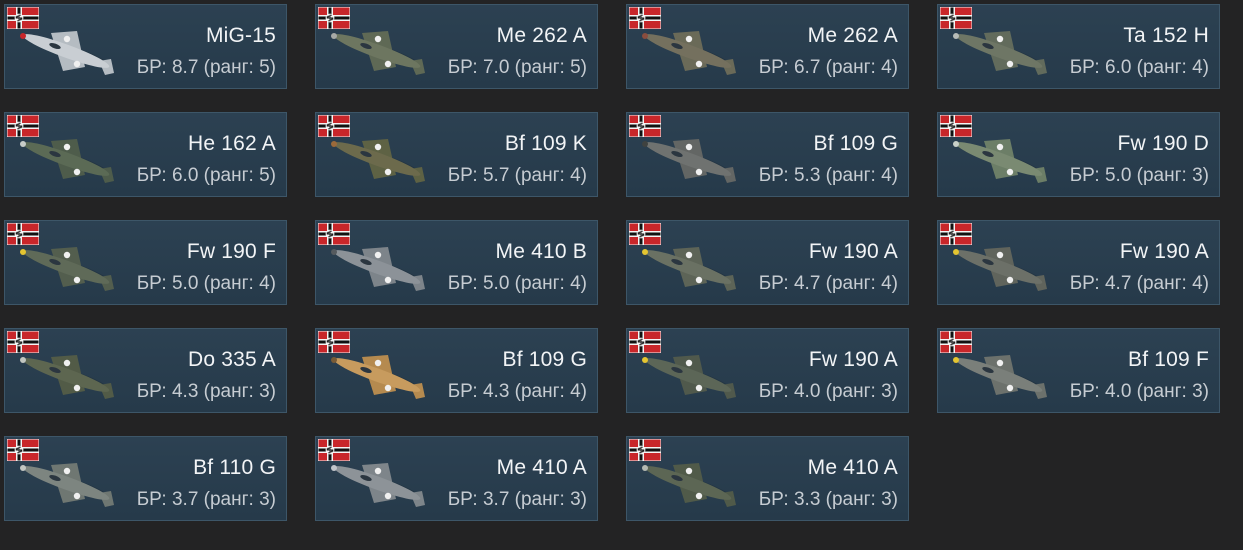 This screenshot has height=550, width=1243. I want to click on vehicle-card: Bf 109 F БР: 4.0 (ранг: 3), so click(1078, 370).